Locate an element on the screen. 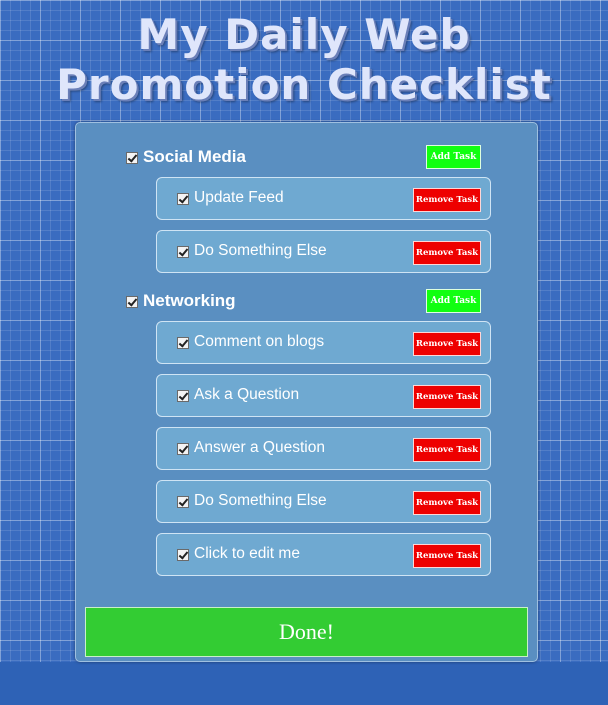  page-footer-band is located at coordinates (304, 683).